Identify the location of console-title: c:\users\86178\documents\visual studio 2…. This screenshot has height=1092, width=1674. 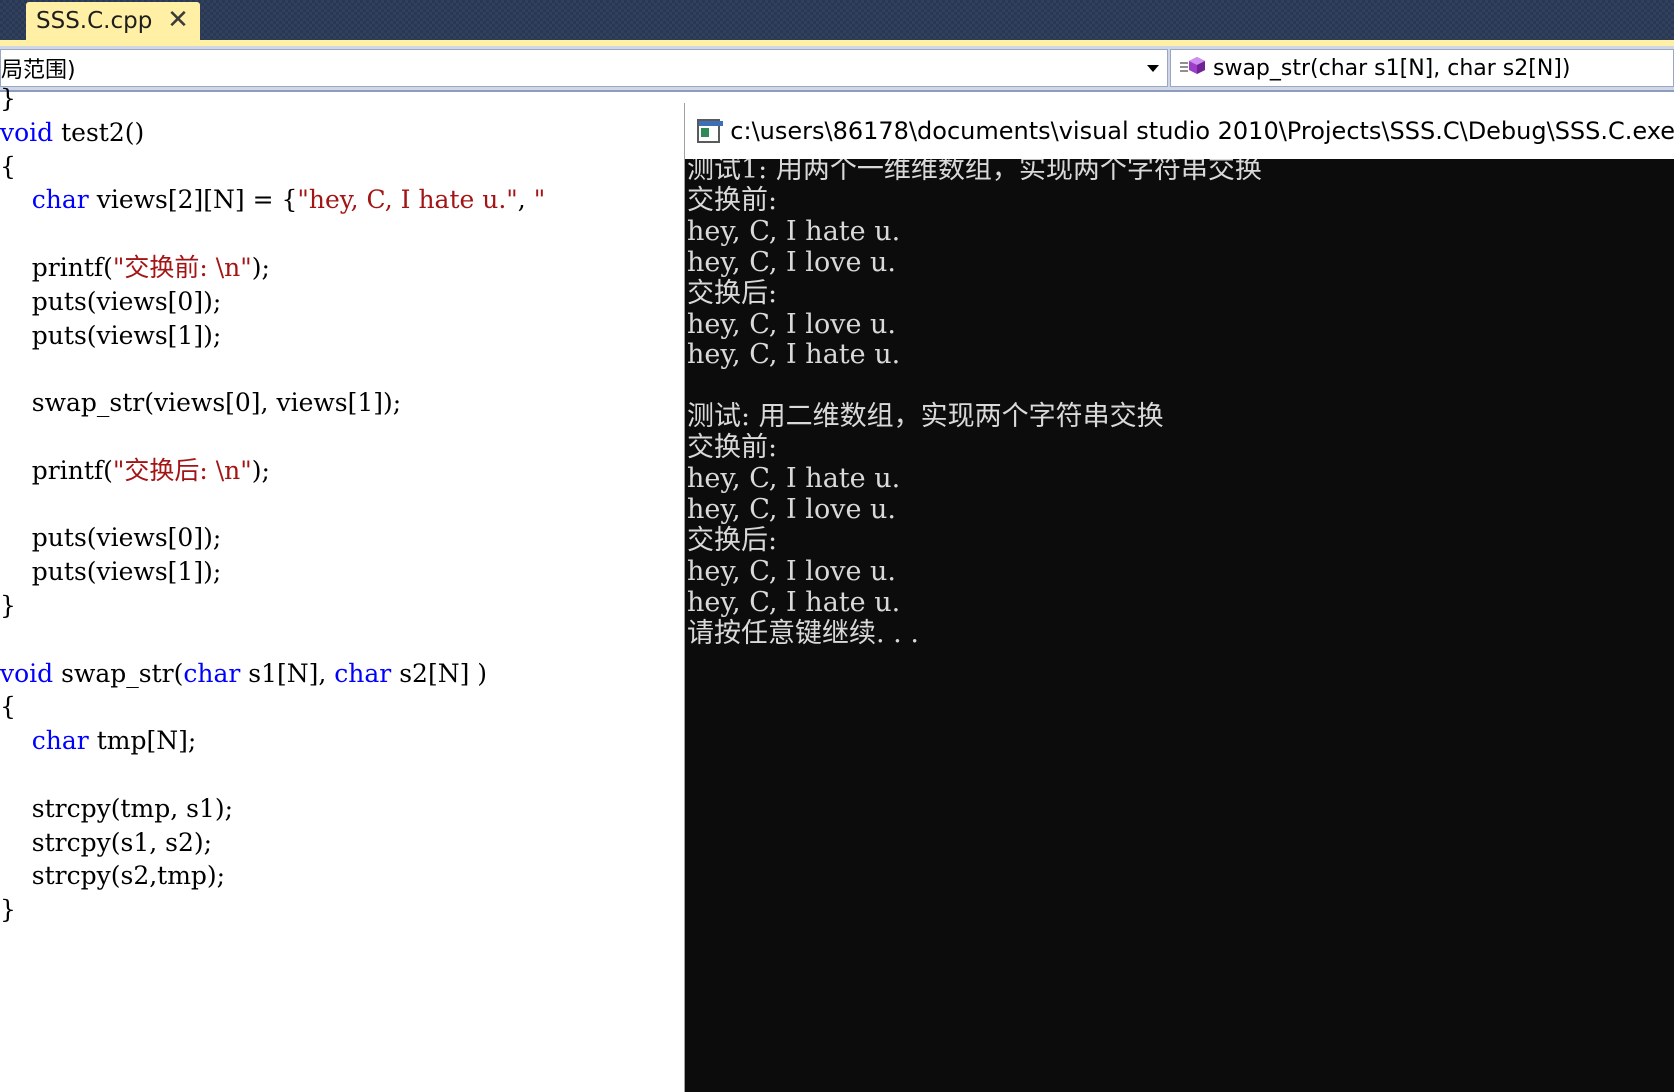
(1202, 131).